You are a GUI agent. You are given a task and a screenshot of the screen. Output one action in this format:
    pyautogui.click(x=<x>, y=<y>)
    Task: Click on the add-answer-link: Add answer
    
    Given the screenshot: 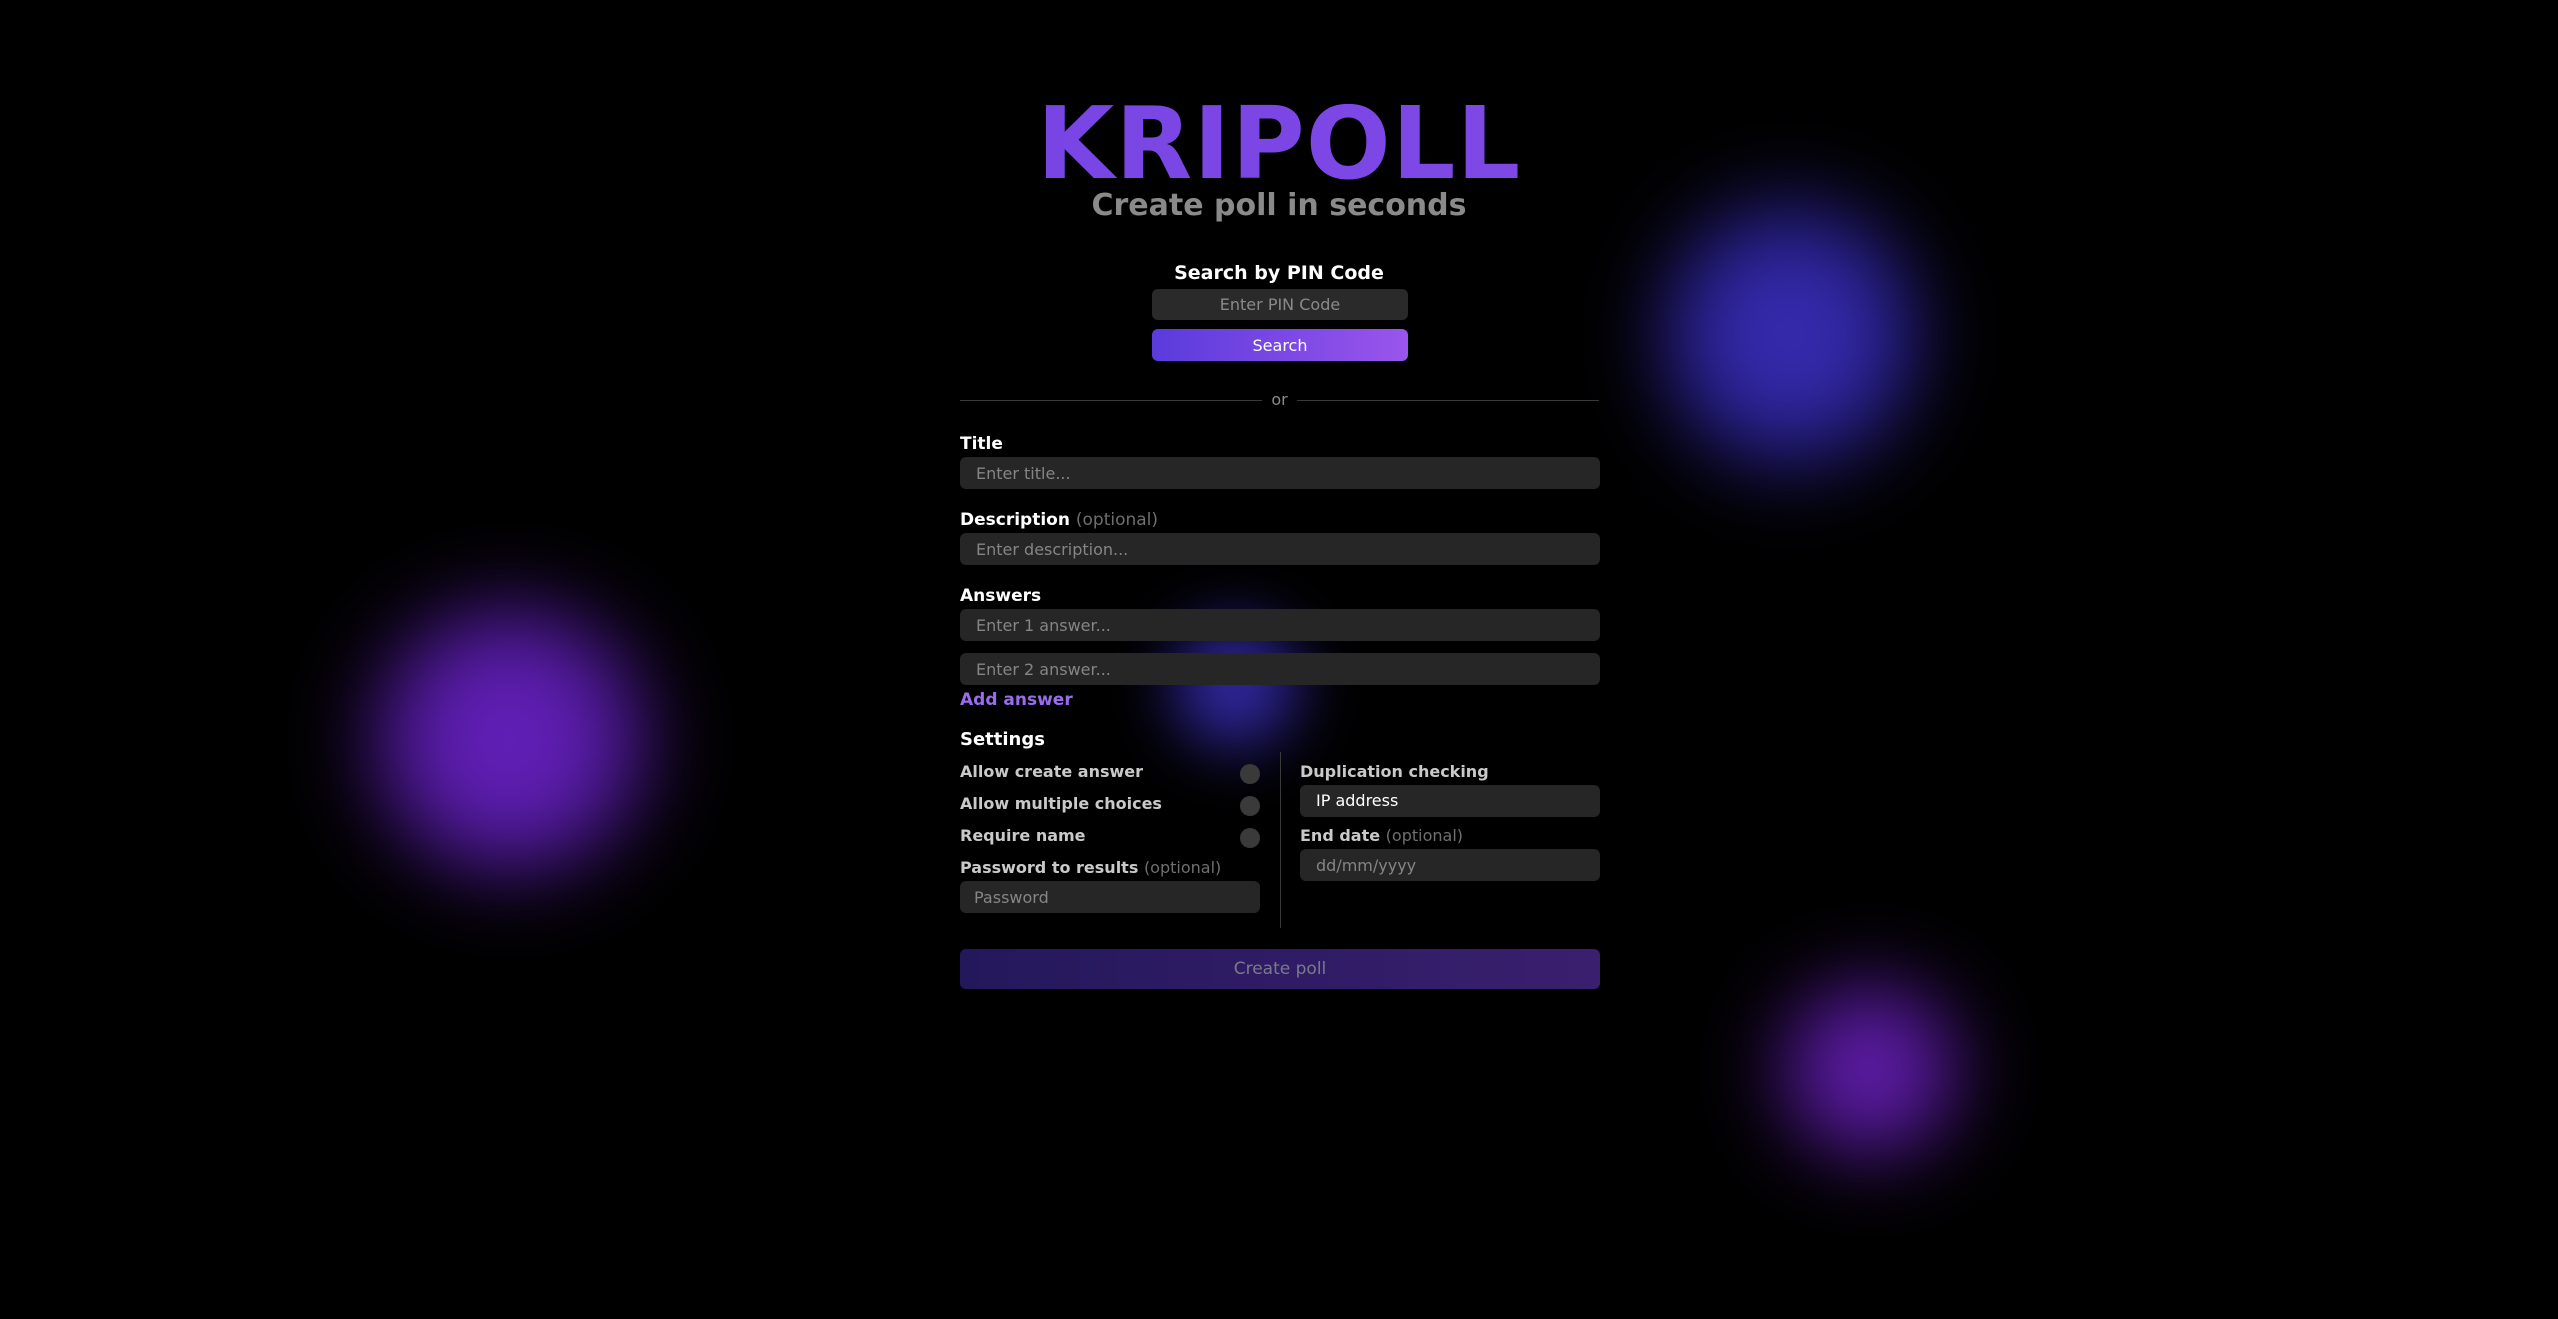 What is the action you would take?
    pyautogui.click(x=1016, y=700)
    